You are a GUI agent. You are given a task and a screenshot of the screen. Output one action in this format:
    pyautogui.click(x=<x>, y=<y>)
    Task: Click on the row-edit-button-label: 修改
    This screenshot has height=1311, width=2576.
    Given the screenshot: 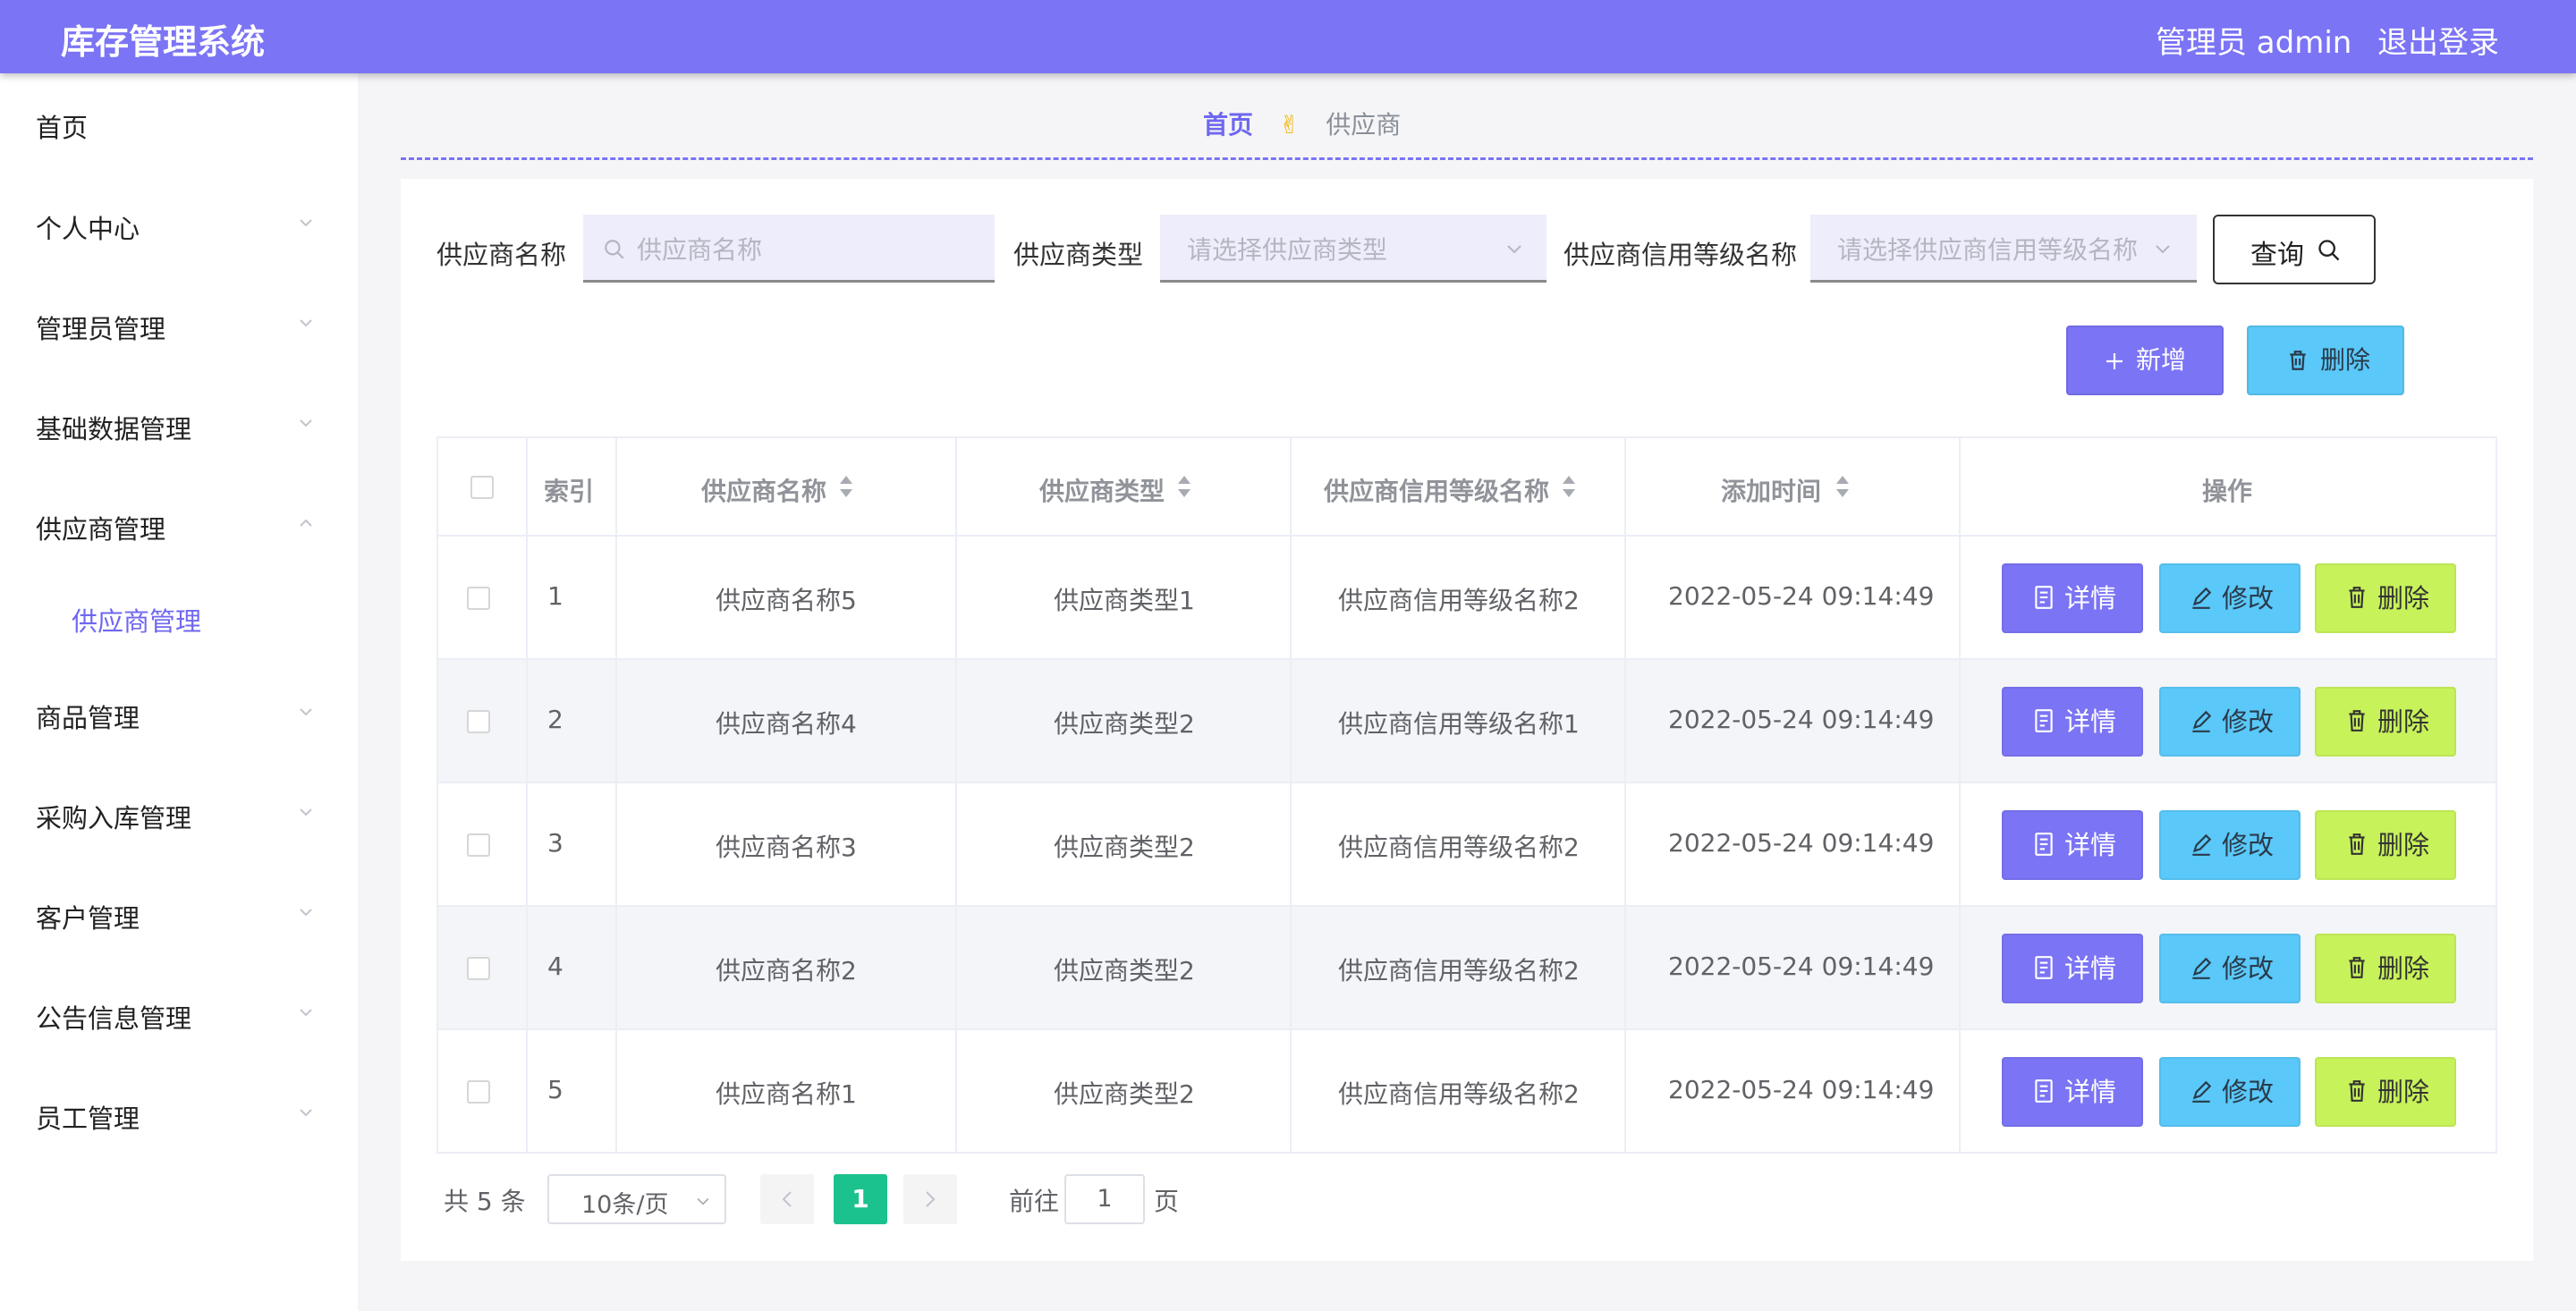 What is the action you would take?
    pyautogui.click(x=2248, y=1092)
    